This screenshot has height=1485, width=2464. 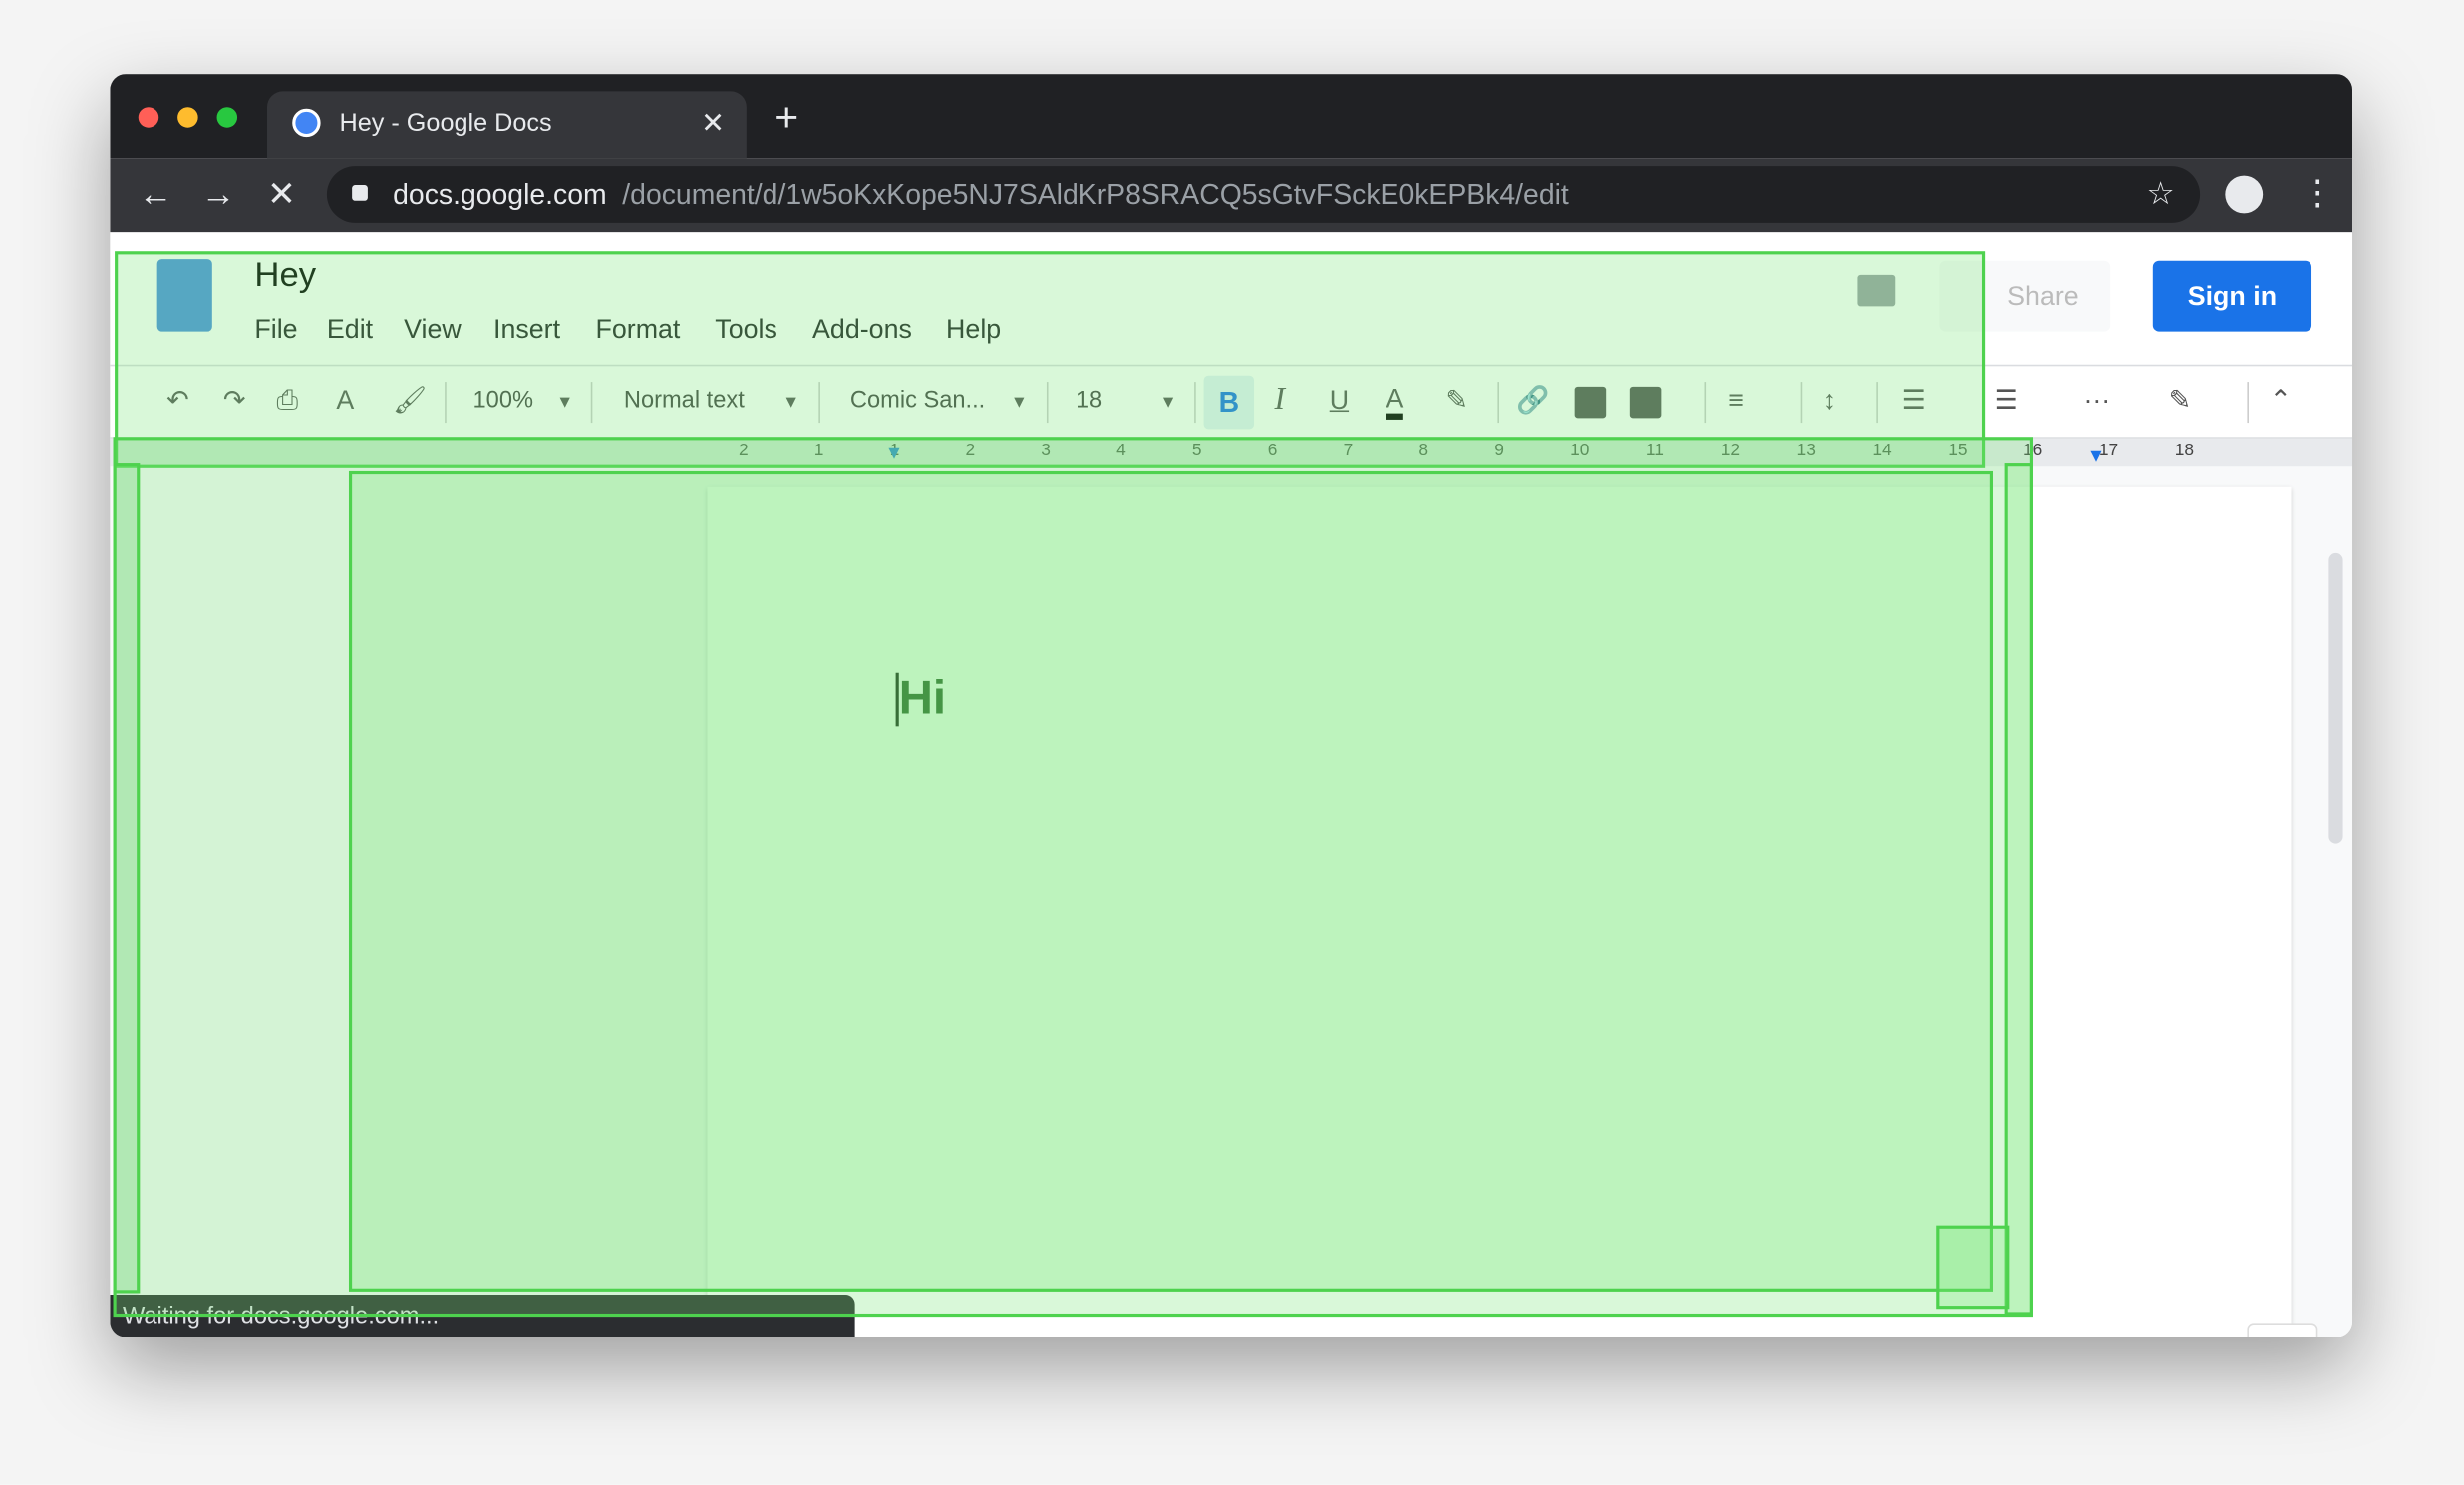 I want to click on close-window-button, so click(x=148, y=117).